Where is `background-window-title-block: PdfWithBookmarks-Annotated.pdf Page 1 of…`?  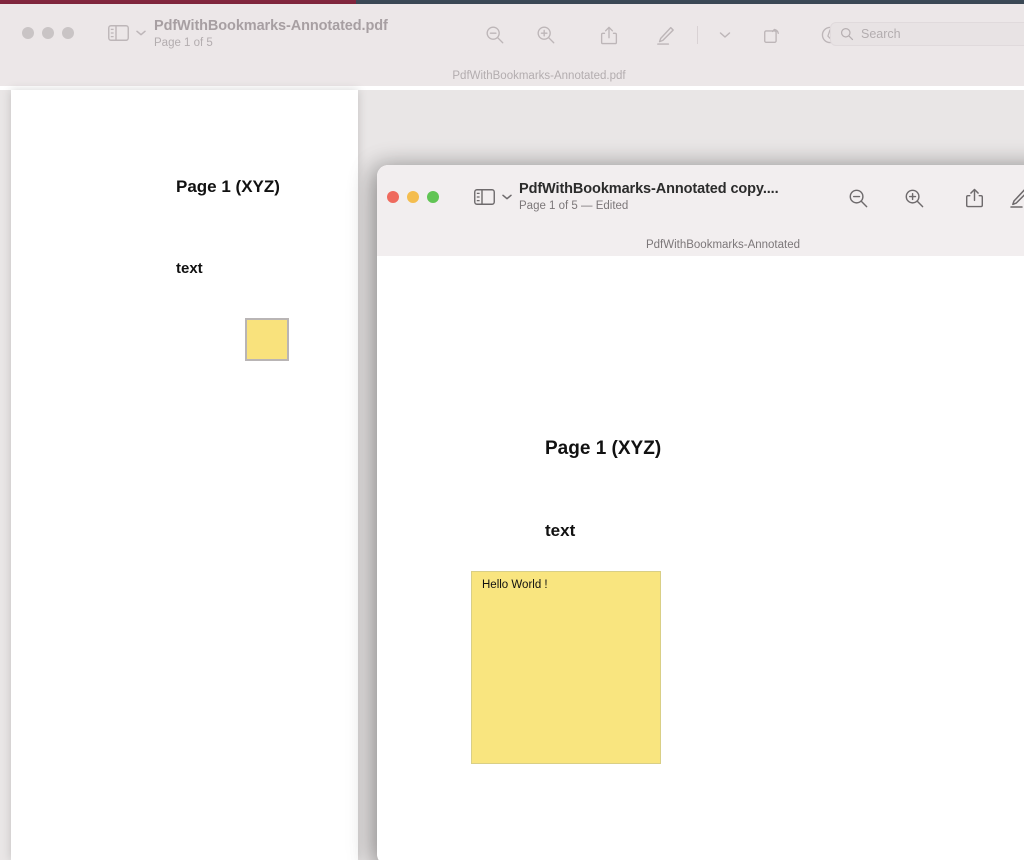 background-window-title-block: PdfWithBookmarks-Annotated.pdf Page 1 of… is located at coordinates (271, 33).